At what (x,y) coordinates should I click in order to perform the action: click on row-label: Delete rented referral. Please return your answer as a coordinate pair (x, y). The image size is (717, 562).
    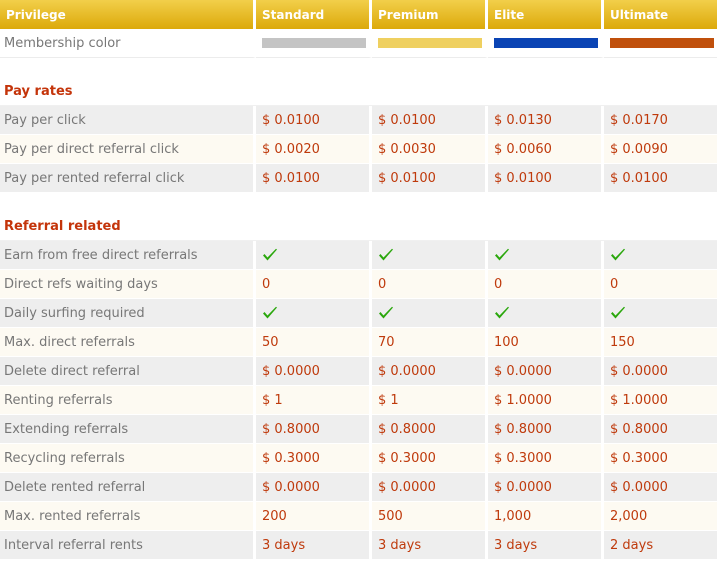
    Looking at the image, I should click on (128, 487).